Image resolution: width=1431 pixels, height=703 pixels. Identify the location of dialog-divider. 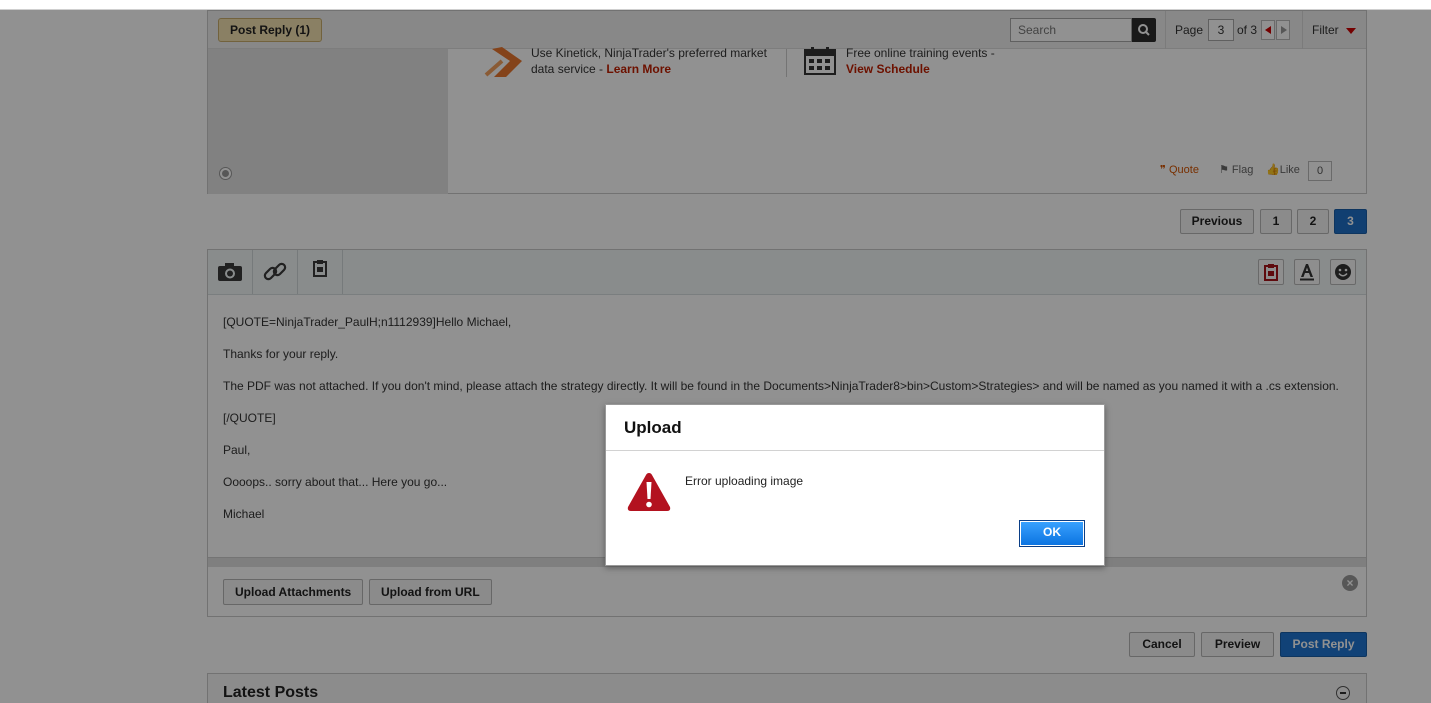
(855, 450).